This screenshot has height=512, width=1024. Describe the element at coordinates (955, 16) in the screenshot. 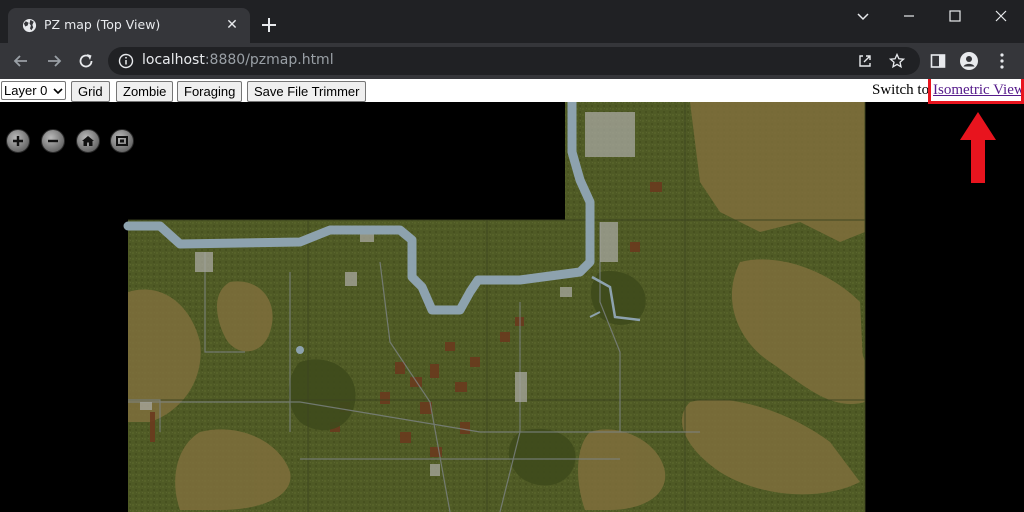

I see `maximize-icon` at that location.